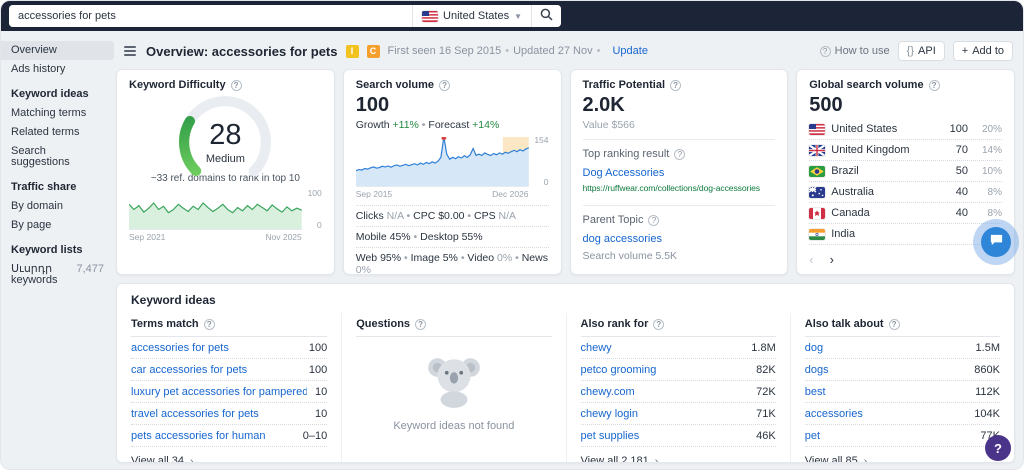 This screenshot has width=1024, height=470. What do you see at coordinates (629, 51) in the screenshot?
I see `update-link: Update` at bounding box center [629, 51].